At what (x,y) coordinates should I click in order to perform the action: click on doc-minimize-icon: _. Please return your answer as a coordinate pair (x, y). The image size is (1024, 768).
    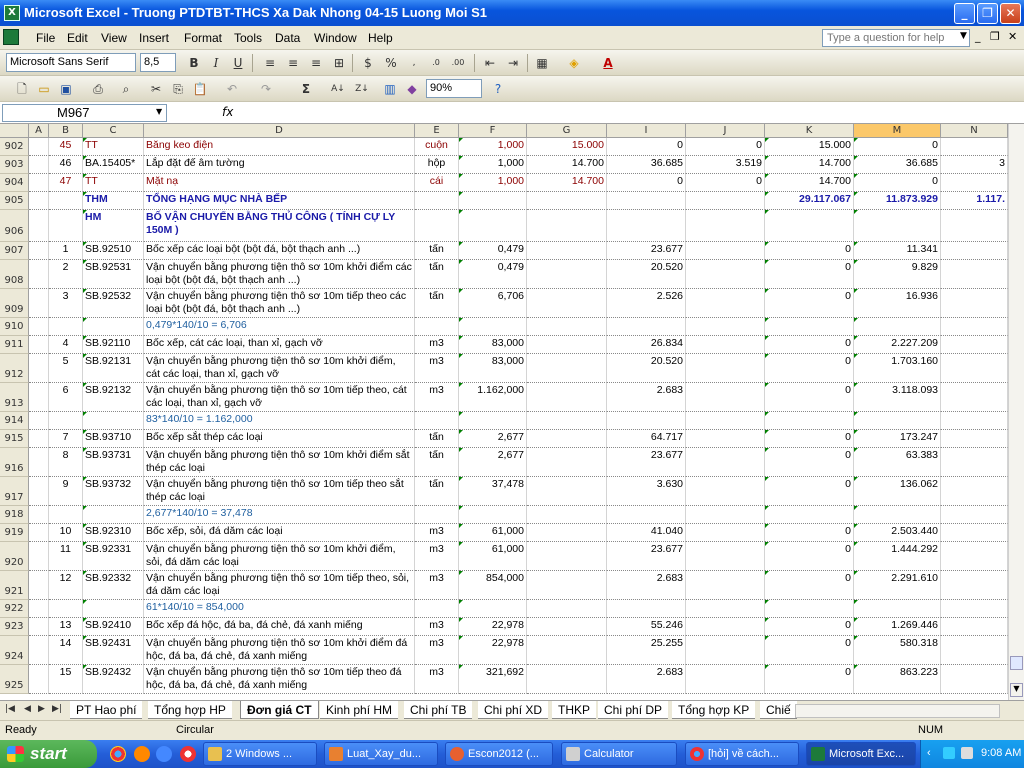
    Looking at the image, I should click on (978, 36).